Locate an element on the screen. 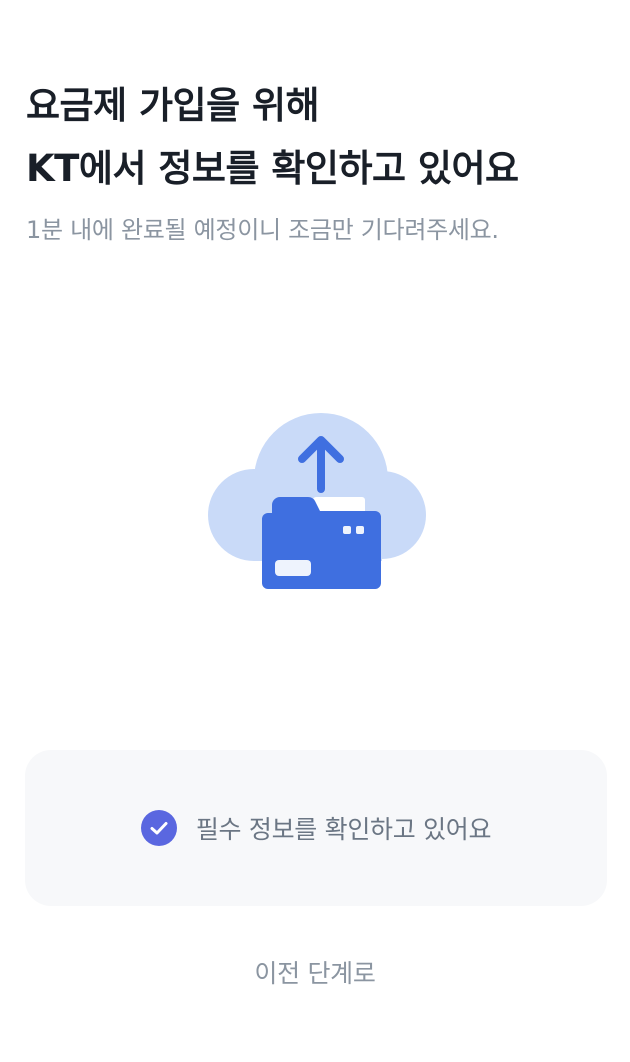  status-text: 필수 정보를 확인하고 있어요 is located at coordinates (343, 829).